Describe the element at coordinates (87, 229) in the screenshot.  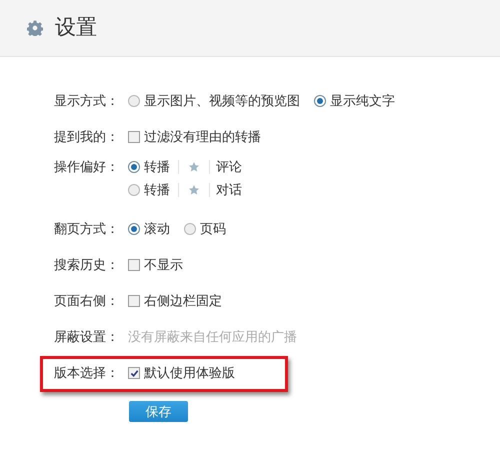
I see `setting-label: 翻页方式：` at that location.